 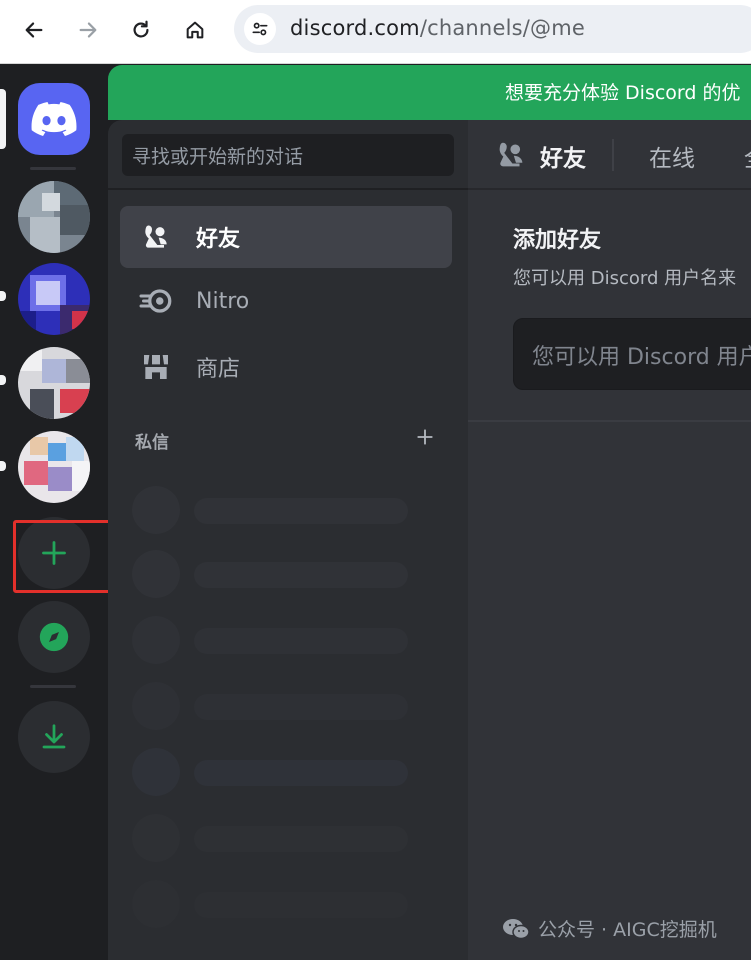 What do you see at coordinates (156, 301) in the screenshot?
I see `nitro-icon` at bounding box center [156, 301].